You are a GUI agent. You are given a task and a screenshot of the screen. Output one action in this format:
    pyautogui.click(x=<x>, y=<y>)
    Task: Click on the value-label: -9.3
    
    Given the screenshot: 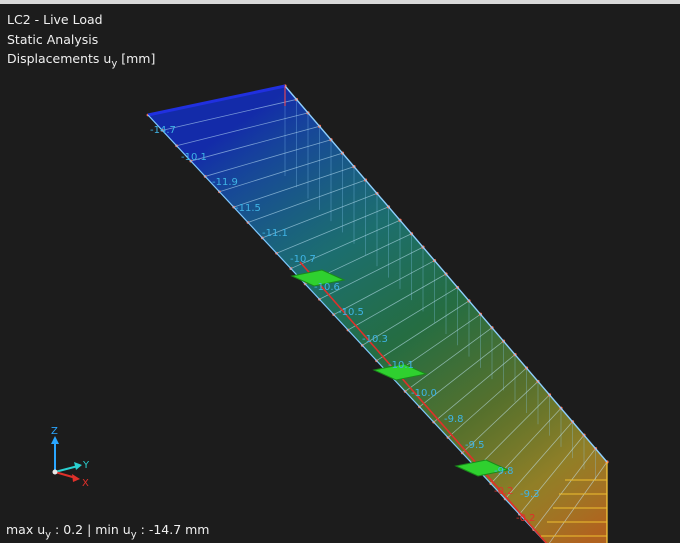 What is the action you would take?
    pyautogui.click(x=530, y=494)
    